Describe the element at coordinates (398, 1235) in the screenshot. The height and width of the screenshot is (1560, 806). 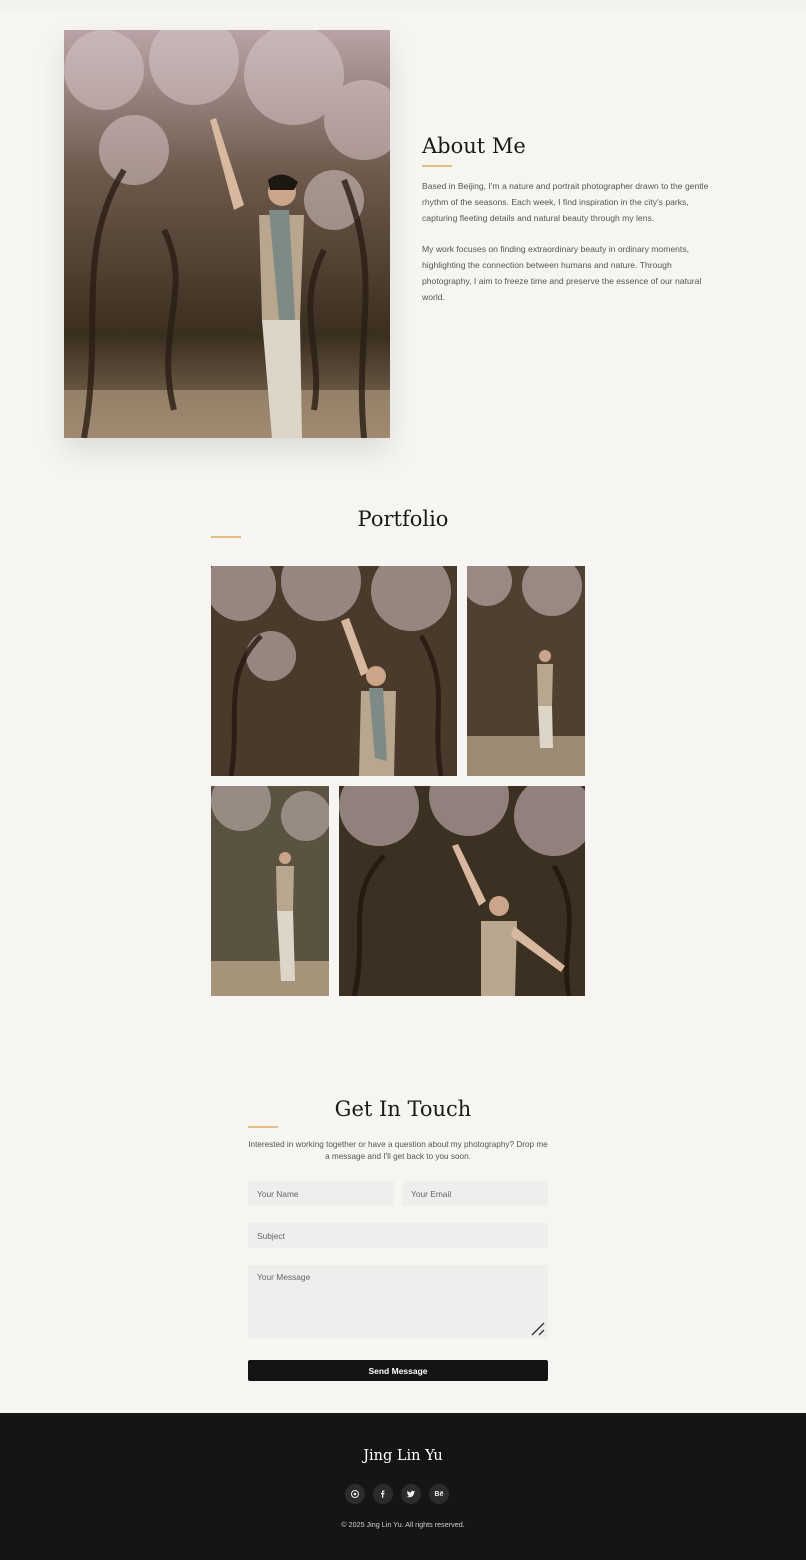
I see `subject-input` at that location.